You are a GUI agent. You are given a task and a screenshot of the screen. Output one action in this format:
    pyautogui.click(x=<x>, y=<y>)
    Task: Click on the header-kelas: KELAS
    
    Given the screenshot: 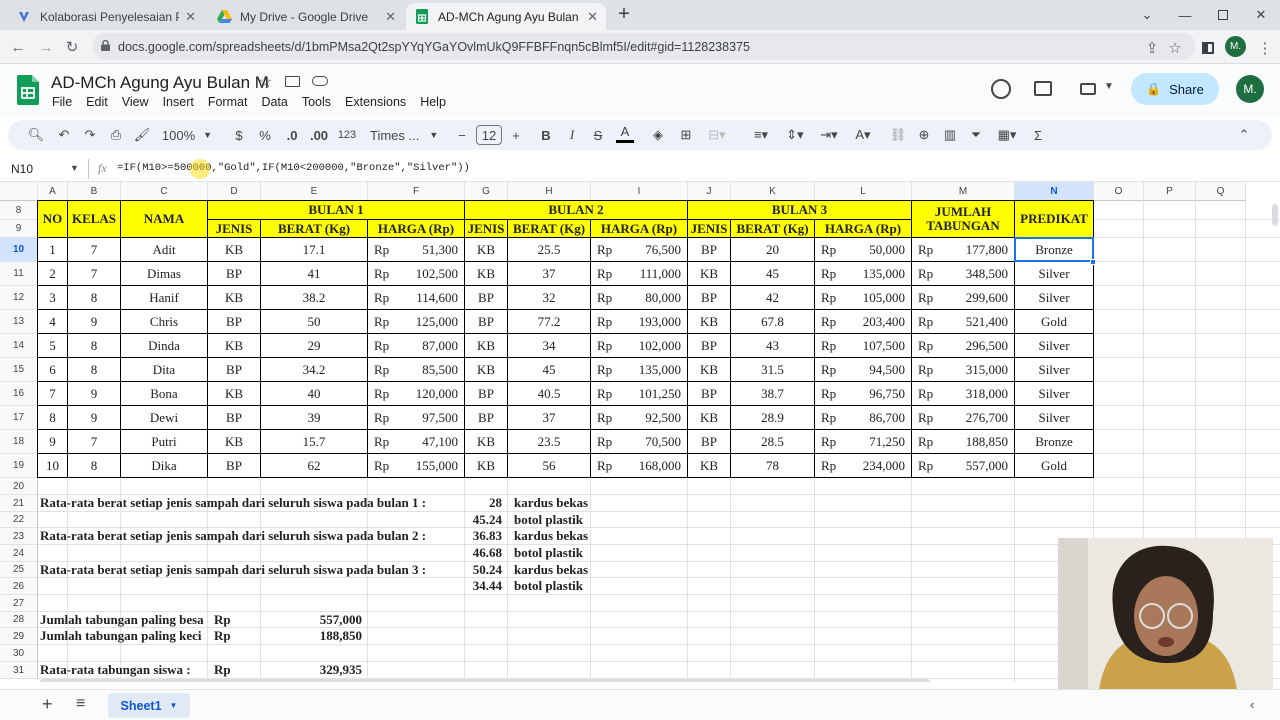 What is the action you would take?
    pyautogui.click(x=94, y=219)
    